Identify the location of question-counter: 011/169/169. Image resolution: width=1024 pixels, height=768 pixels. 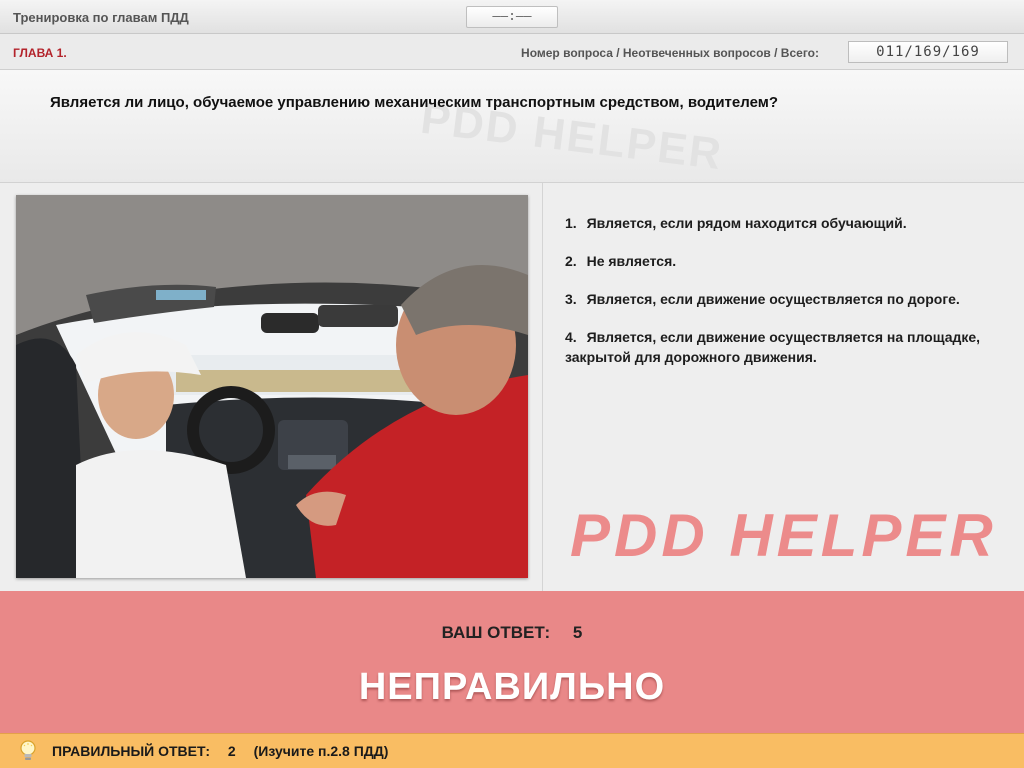
(928, 52).